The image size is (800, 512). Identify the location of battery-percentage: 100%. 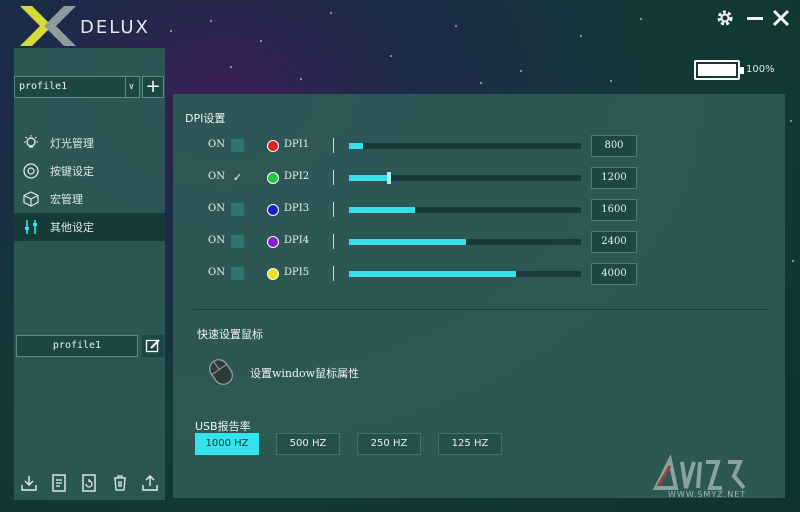
(760, 69).